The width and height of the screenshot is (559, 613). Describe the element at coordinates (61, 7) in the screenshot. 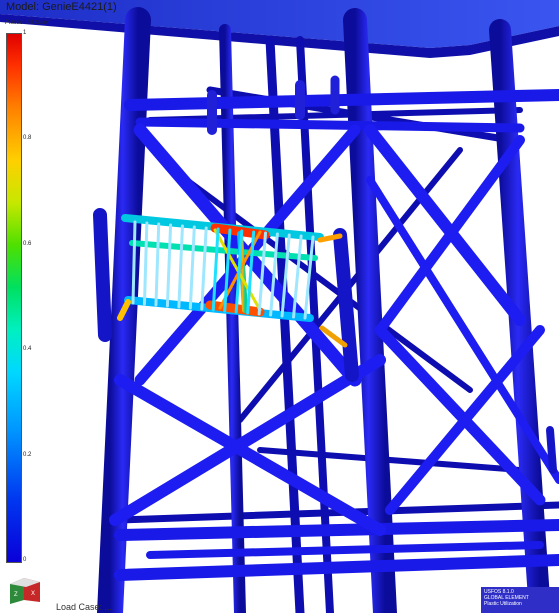

I see `model-title: Model: GenieE4421(1)` at that location.